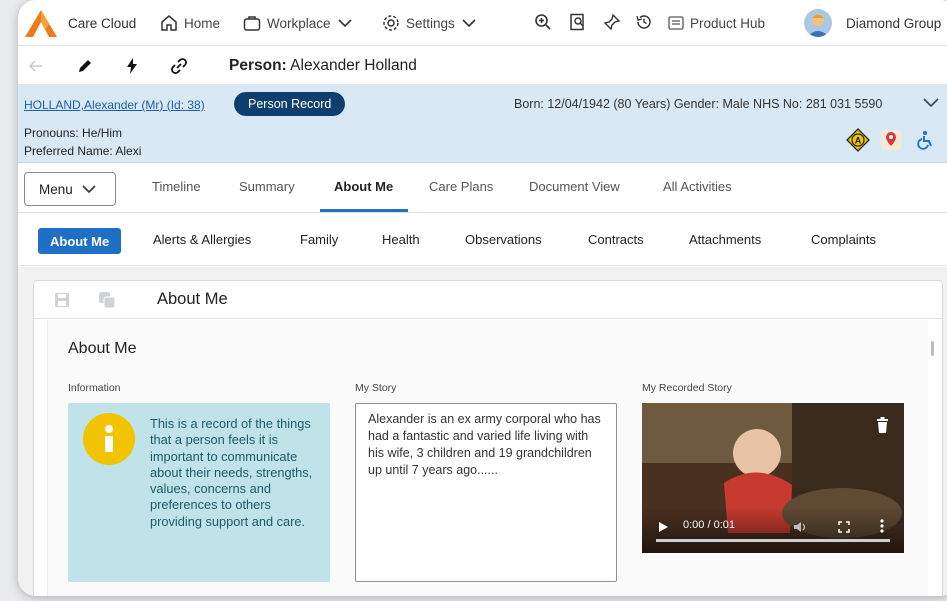  What do you see at coordinates (401, 239) in the screenshot?
I see `subtab-health: Health` at bounding box center [401, 239].